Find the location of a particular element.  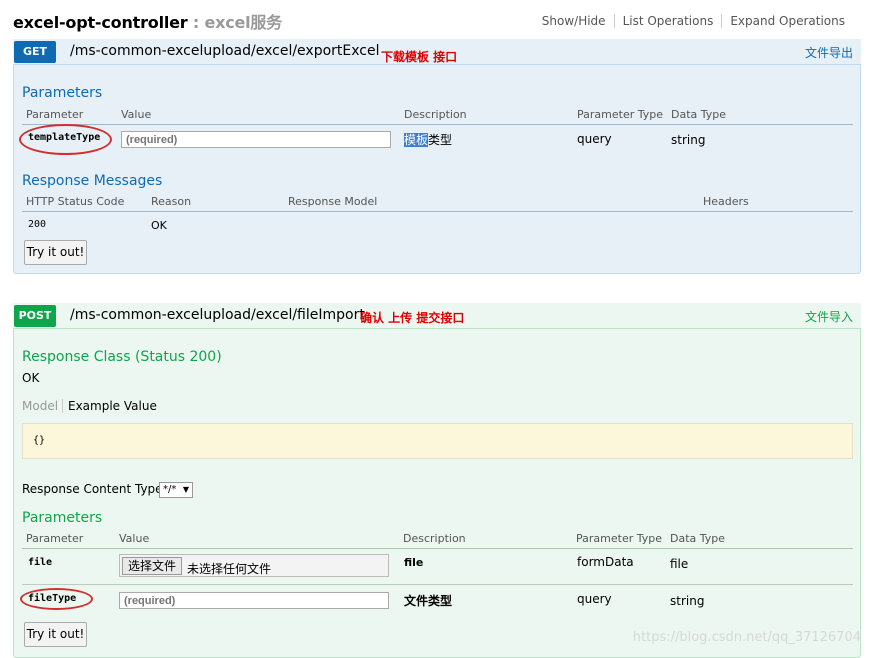

file-status-text: 未选择任何文件 is located at coordinates (229, 569).